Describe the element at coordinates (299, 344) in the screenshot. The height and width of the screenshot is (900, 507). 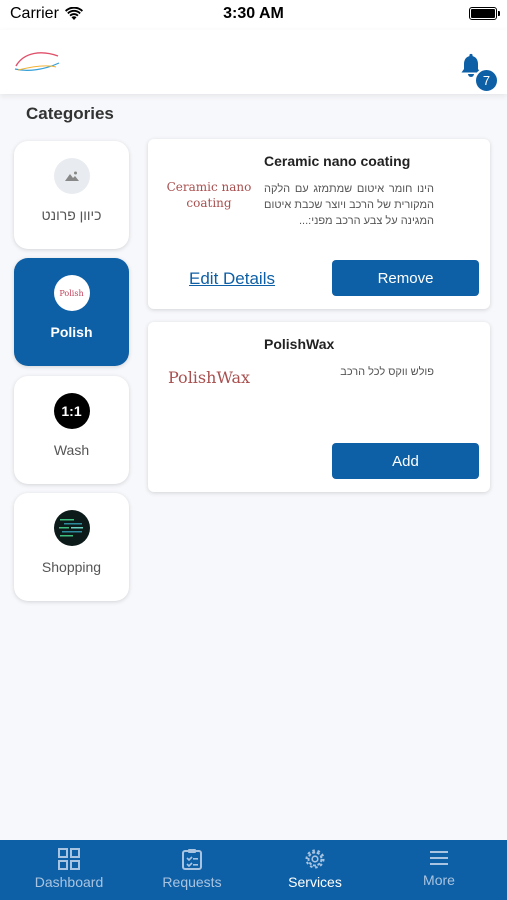
I see `product-title: PolishWax` at that location.